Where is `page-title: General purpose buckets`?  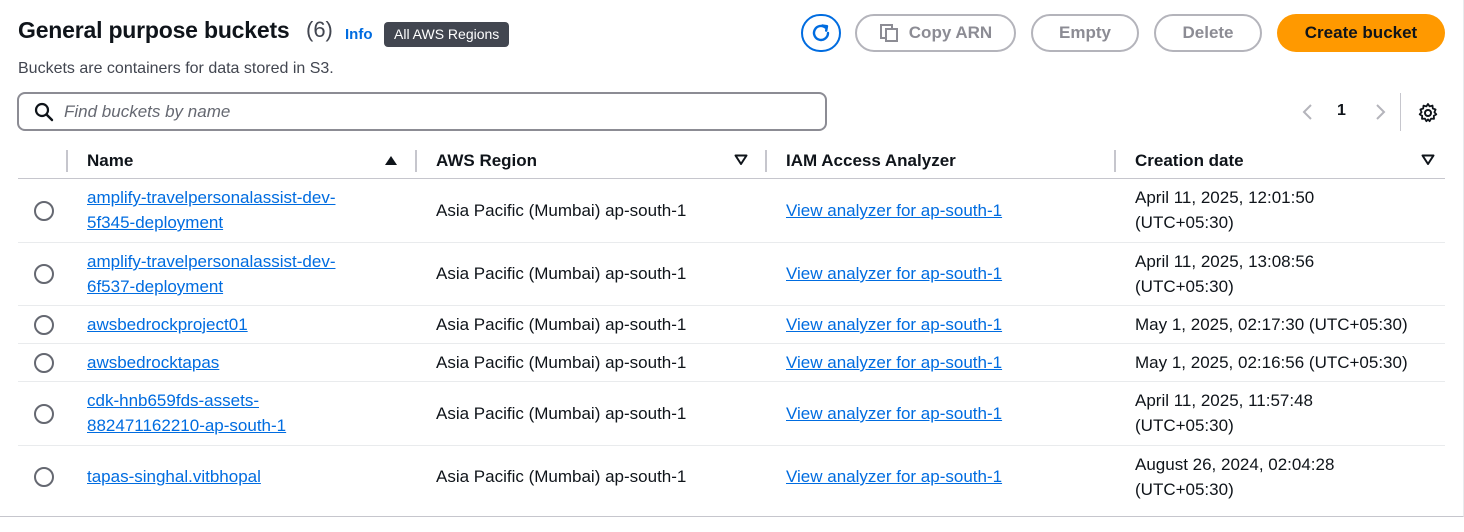
page-title: General purpose buckets is located at coordinates (154, 30).